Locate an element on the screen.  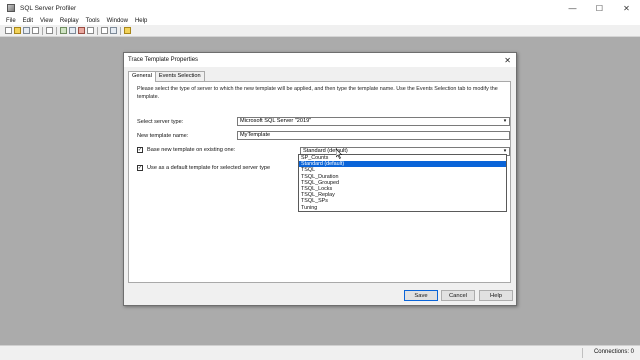
cancel-button: Cancel is located at coordinates (458, 295).